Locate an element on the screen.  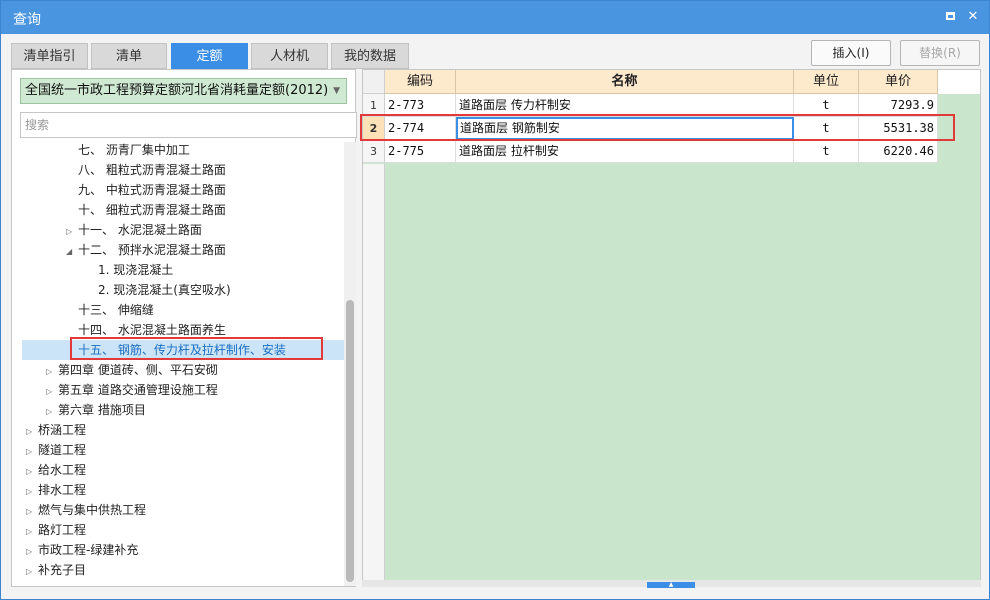
tree-node: ▷ 第六章 措施项目 is located at coordinates (96, 410).